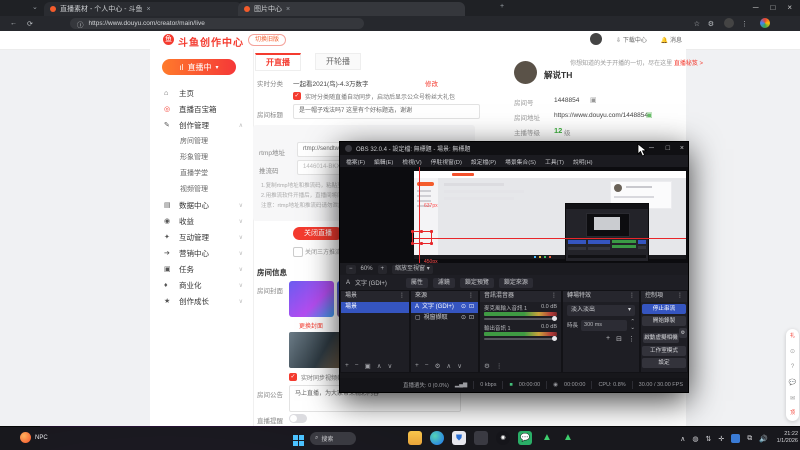  Describe the element at coordinates (201, 141) in the screenshot. I see `sidebar-item-room-manage: 房间管理` at that location.